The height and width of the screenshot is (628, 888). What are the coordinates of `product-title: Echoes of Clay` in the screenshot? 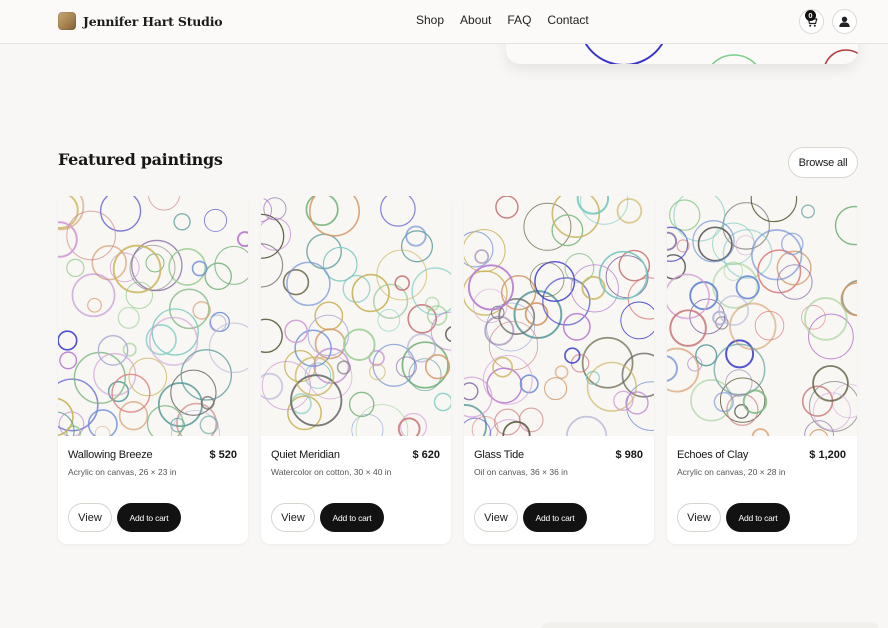 It's located at (713, 455).